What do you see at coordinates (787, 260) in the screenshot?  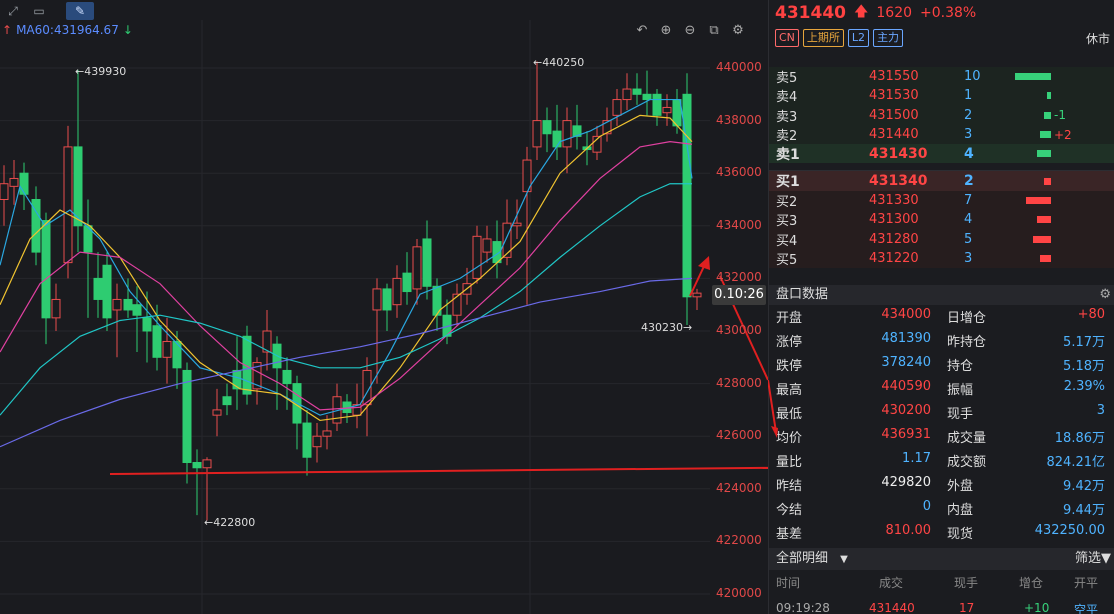 I see `order-book-label: 买5` at bounding box center [787, 260].